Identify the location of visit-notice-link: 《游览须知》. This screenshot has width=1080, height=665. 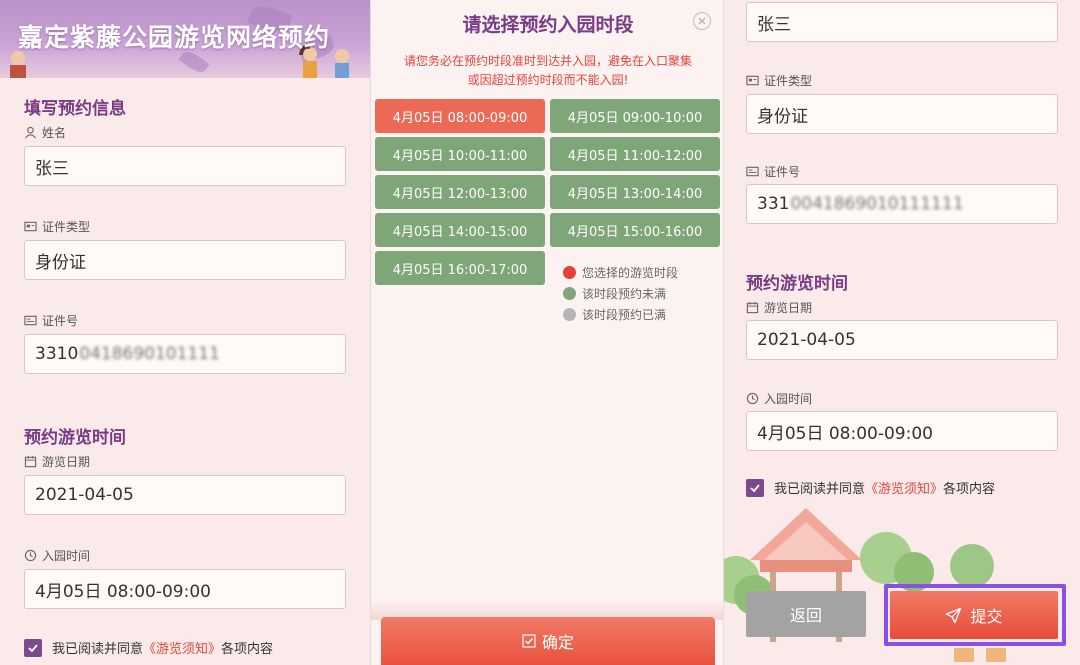
(182, 649).